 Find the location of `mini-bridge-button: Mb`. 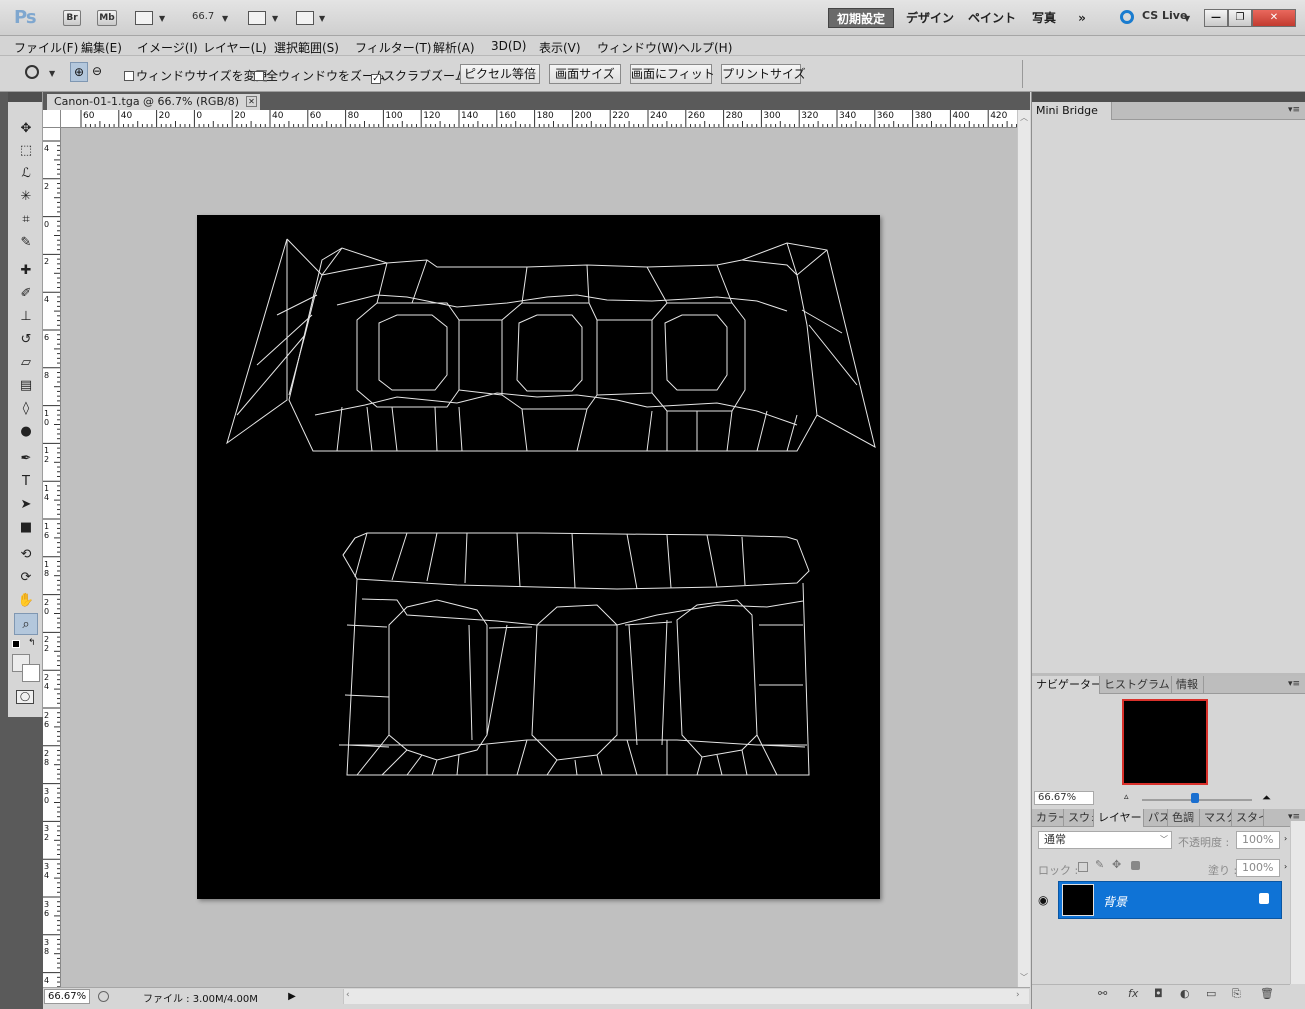

mini-bridge-button: Mb is located at coordinates (107, 18).